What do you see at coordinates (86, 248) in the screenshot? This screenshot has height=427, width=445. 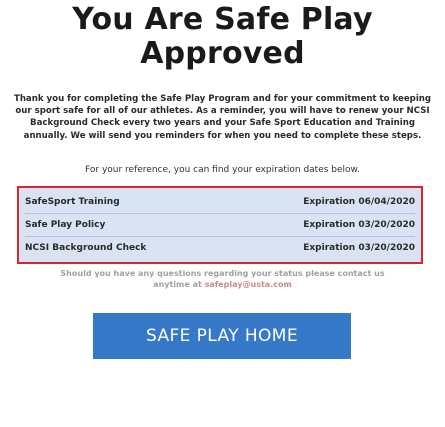 I see `expiration-label: NCSI Background Check` at bounding box center [86, 248].